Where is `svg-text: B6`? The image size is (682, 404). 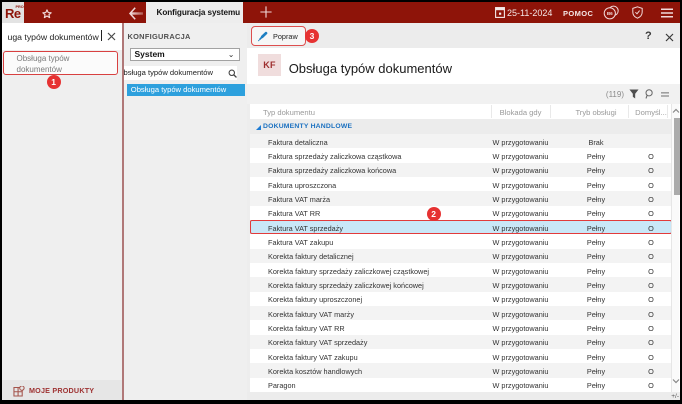
svg-text: B6 is located at coordinates (610, 13).